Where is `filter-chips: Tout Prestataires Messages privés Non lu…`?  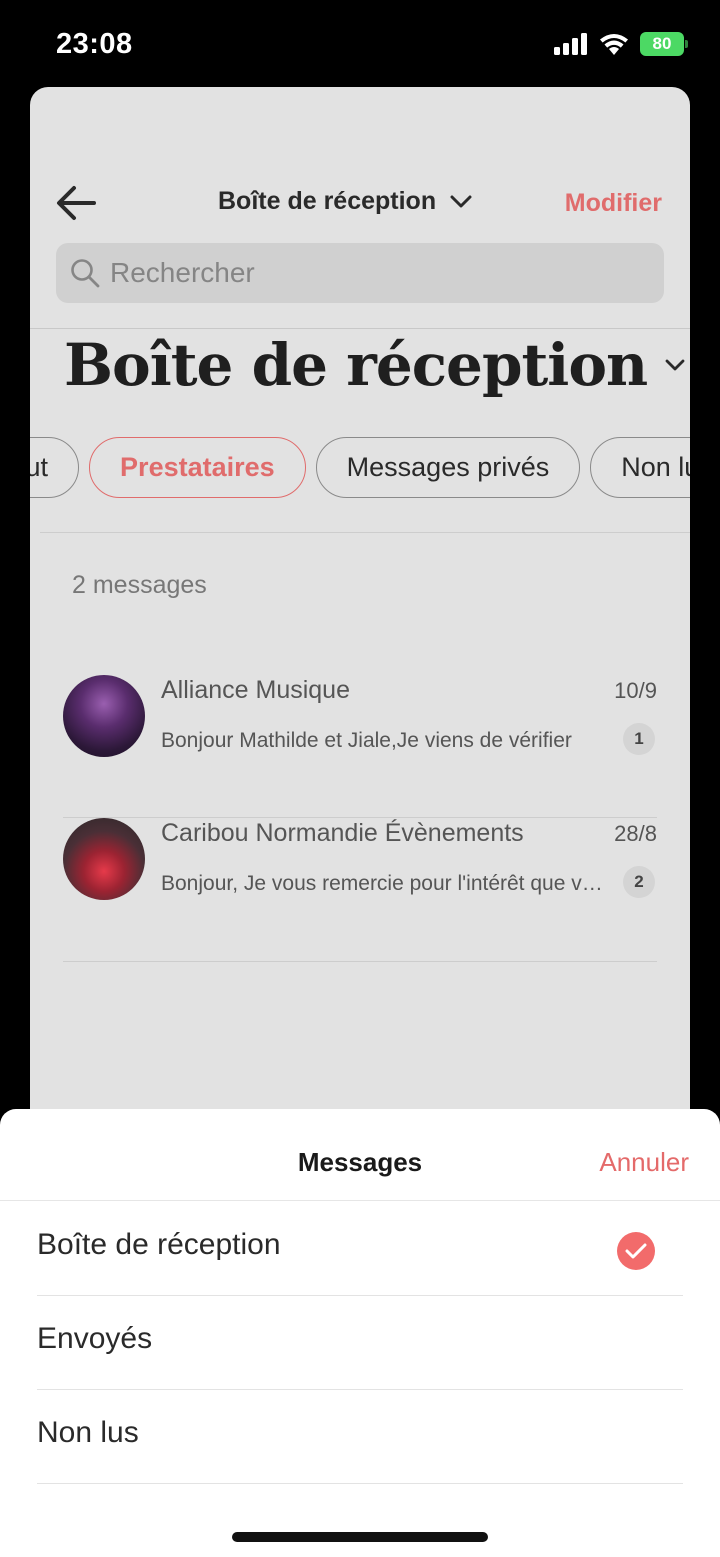
filter-chips: Tout Prestataires Messages privés Non lu… is located at coordinates (360, 467).